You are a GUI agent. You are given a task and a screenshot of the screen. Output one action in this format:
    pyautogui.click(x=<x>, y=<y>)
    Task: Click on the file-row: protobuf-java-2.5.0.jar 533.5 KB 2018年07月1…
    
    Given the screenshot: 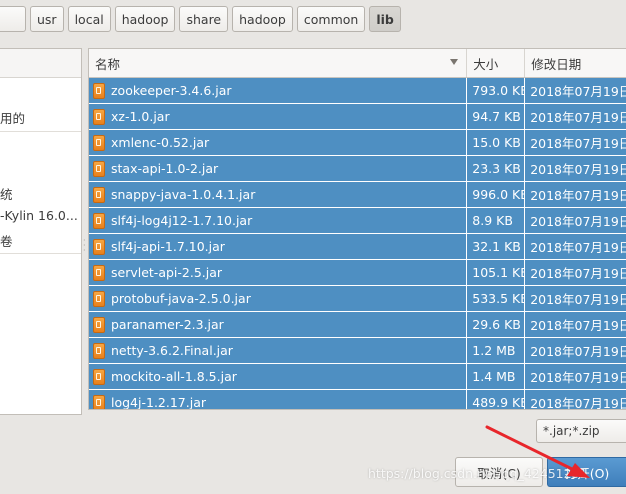 What is the action you would take?
    pyautogui.click(x=357, y=299)
    